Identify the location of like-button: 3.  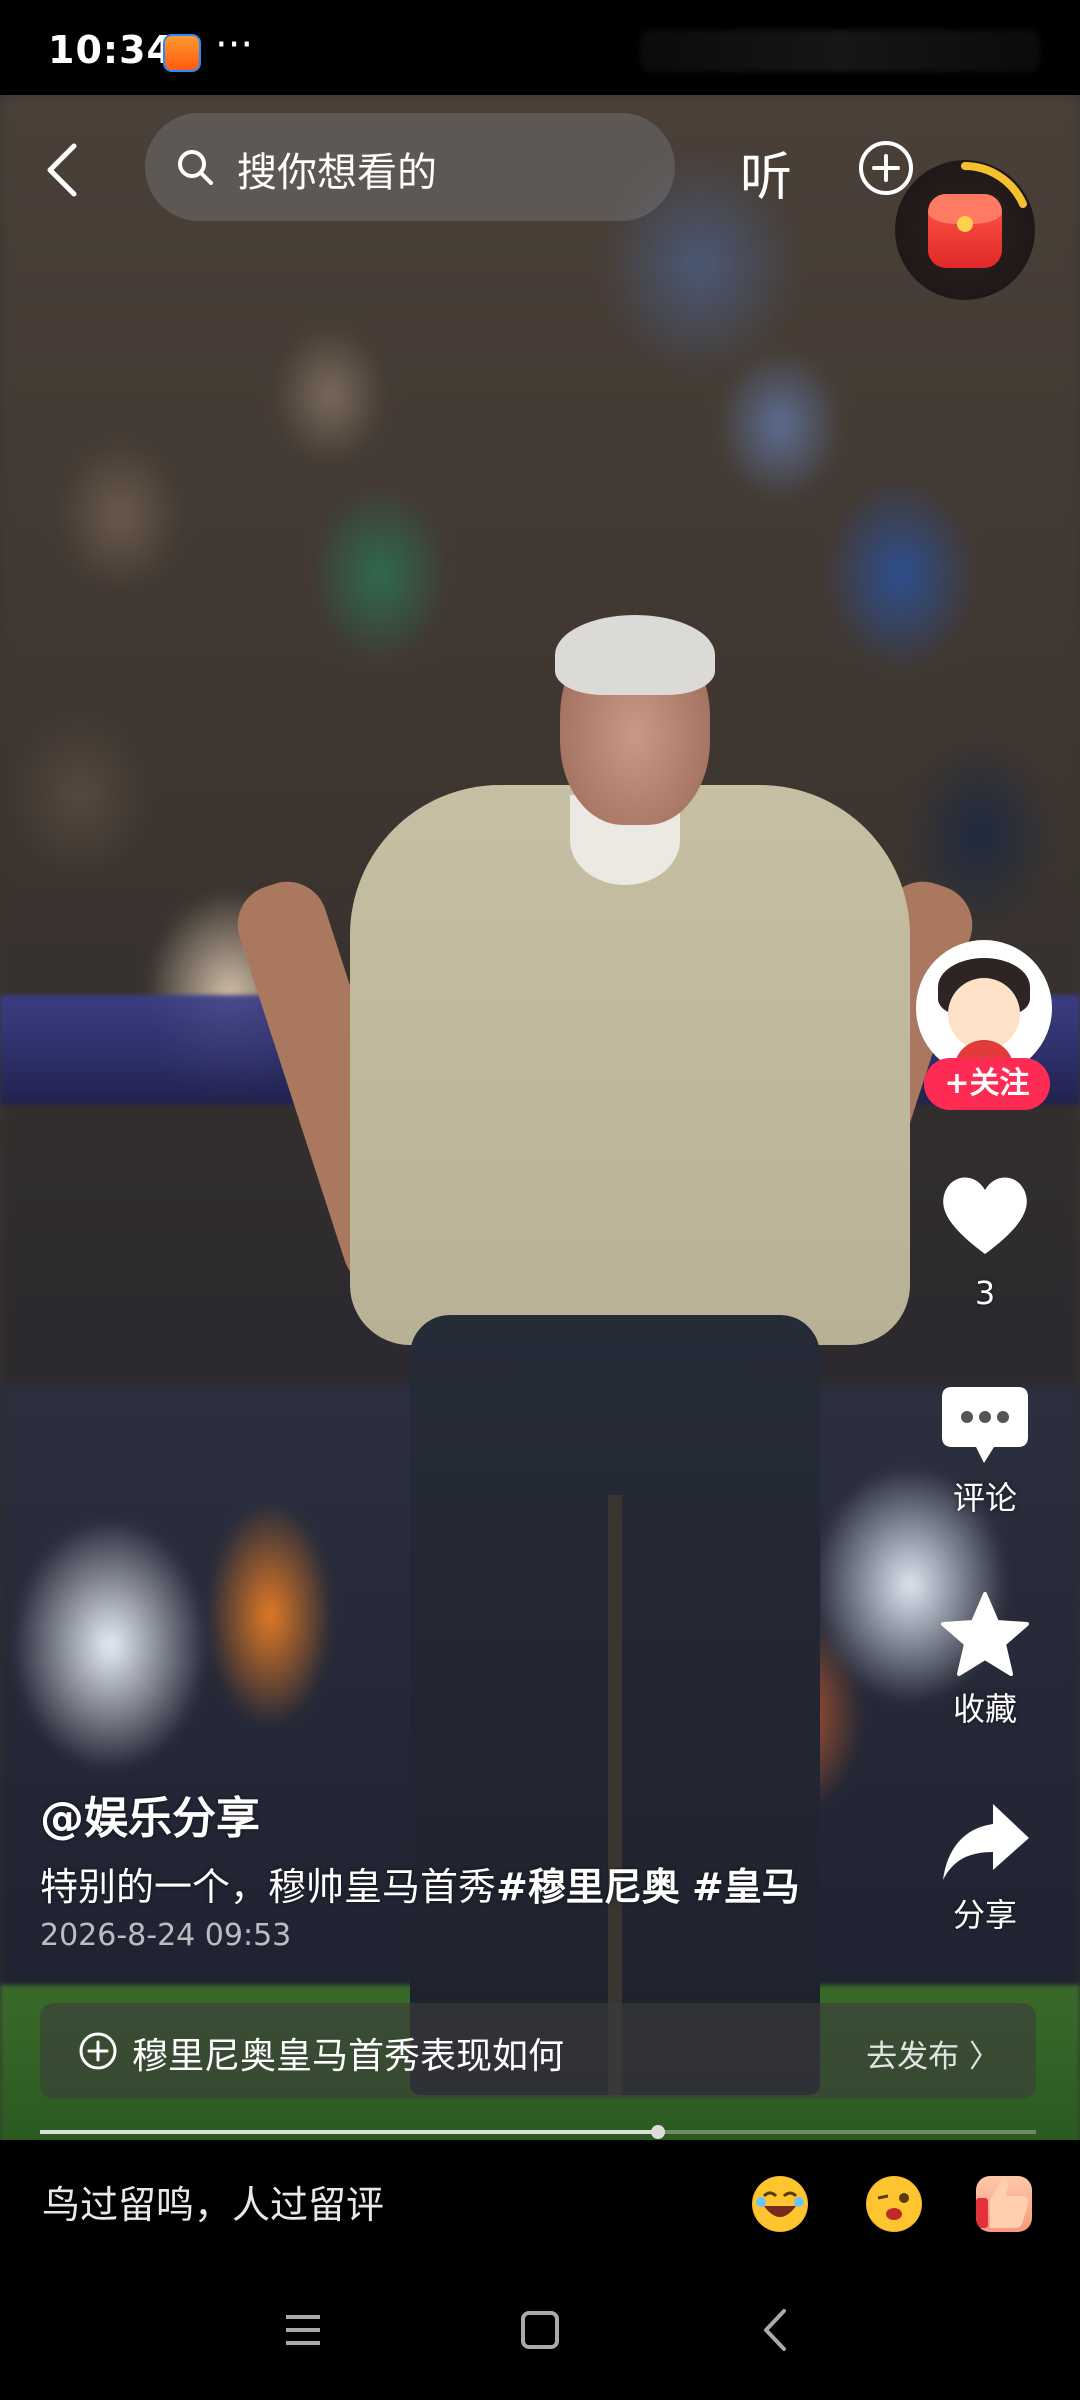
(985, 1241).